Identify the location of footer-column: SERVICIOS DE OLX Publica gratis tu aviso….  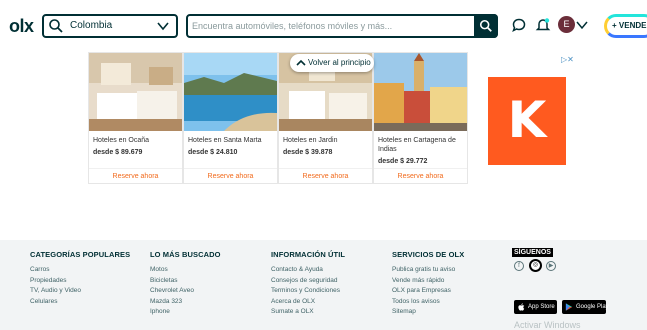
(428, 284).